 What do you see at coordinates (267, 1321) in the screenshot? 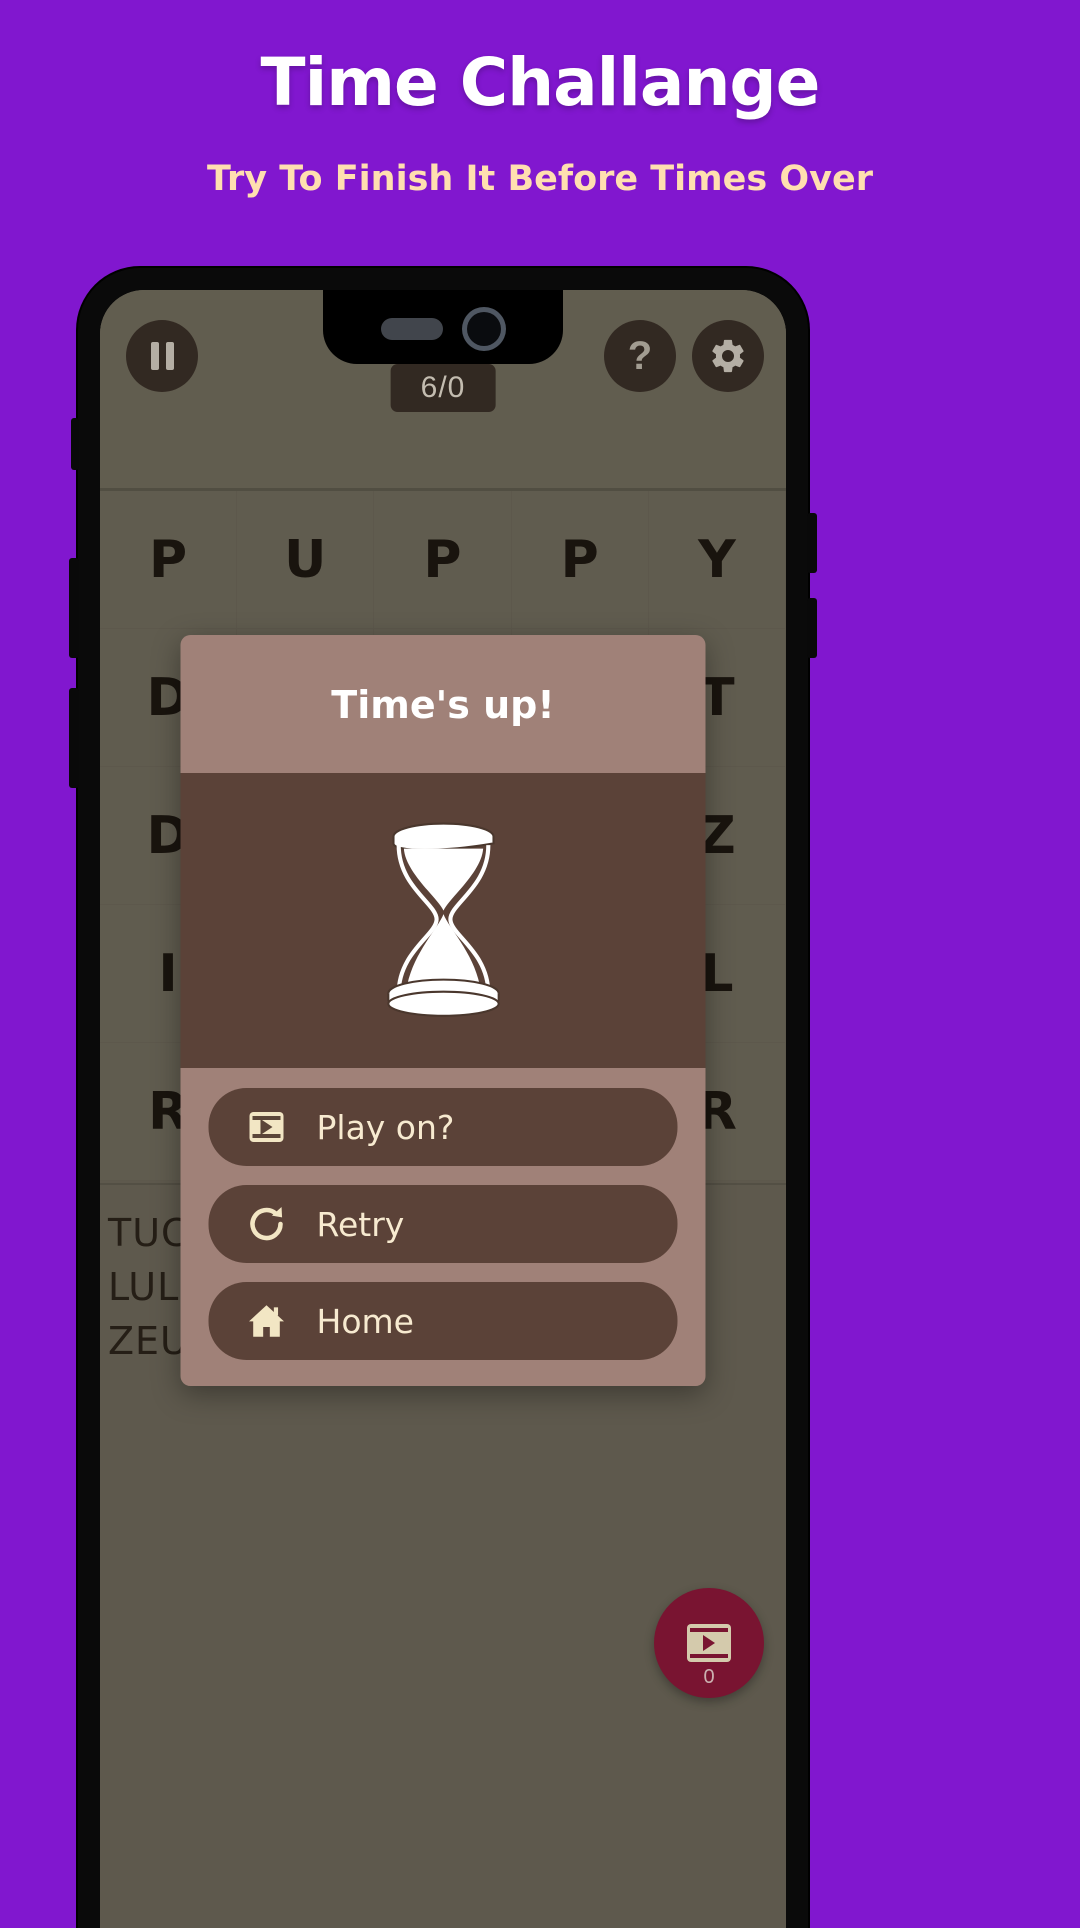
I see `home-icon` at bounding box center [267, 1321].